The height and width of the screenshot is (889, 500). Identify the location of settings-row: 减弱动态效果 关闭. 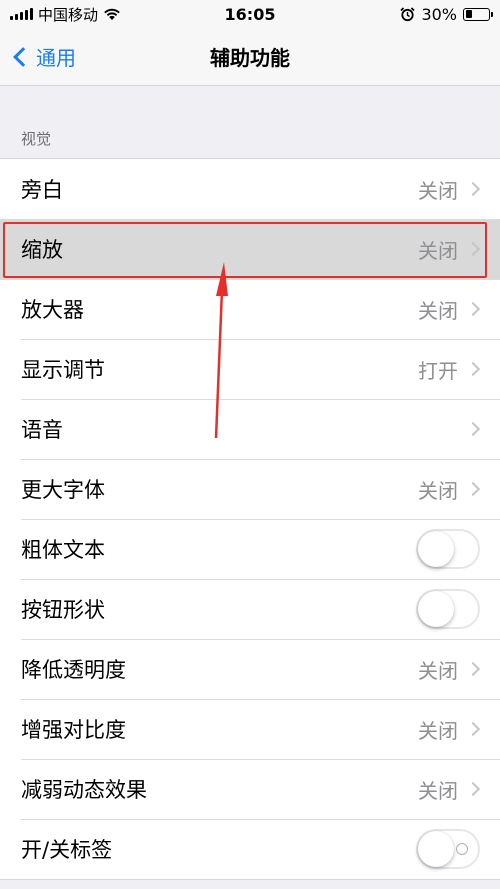
(250, 789).